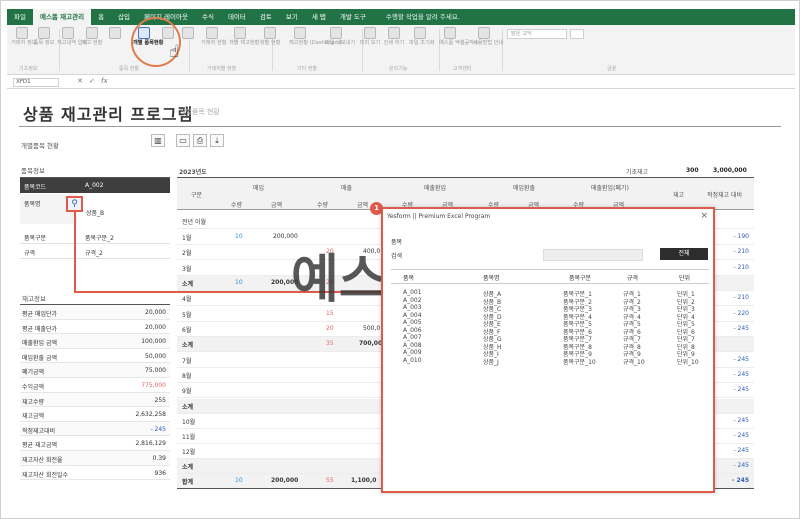  Describe the element at coordinates (537, 34) in the screenshot. I see `font-name-box: 맑은 고딕` at that location.